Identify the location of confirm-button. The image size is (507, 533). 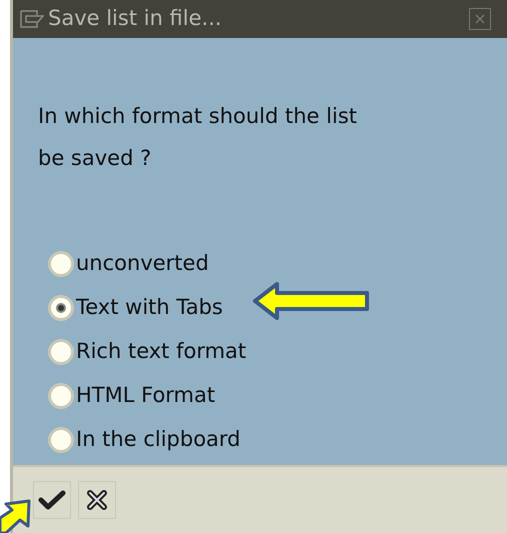
(52, 500).